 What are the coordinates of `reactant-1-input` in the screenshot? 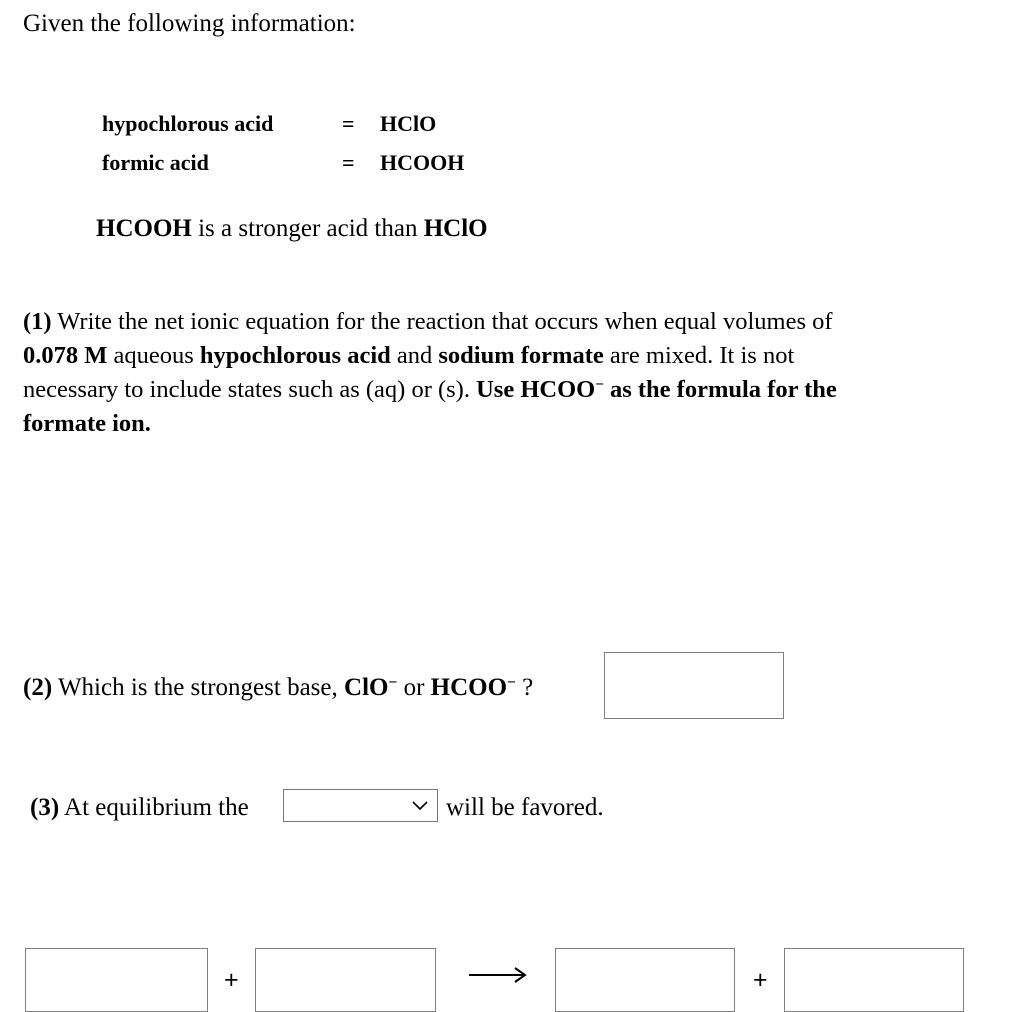 It's located at (116, 980).